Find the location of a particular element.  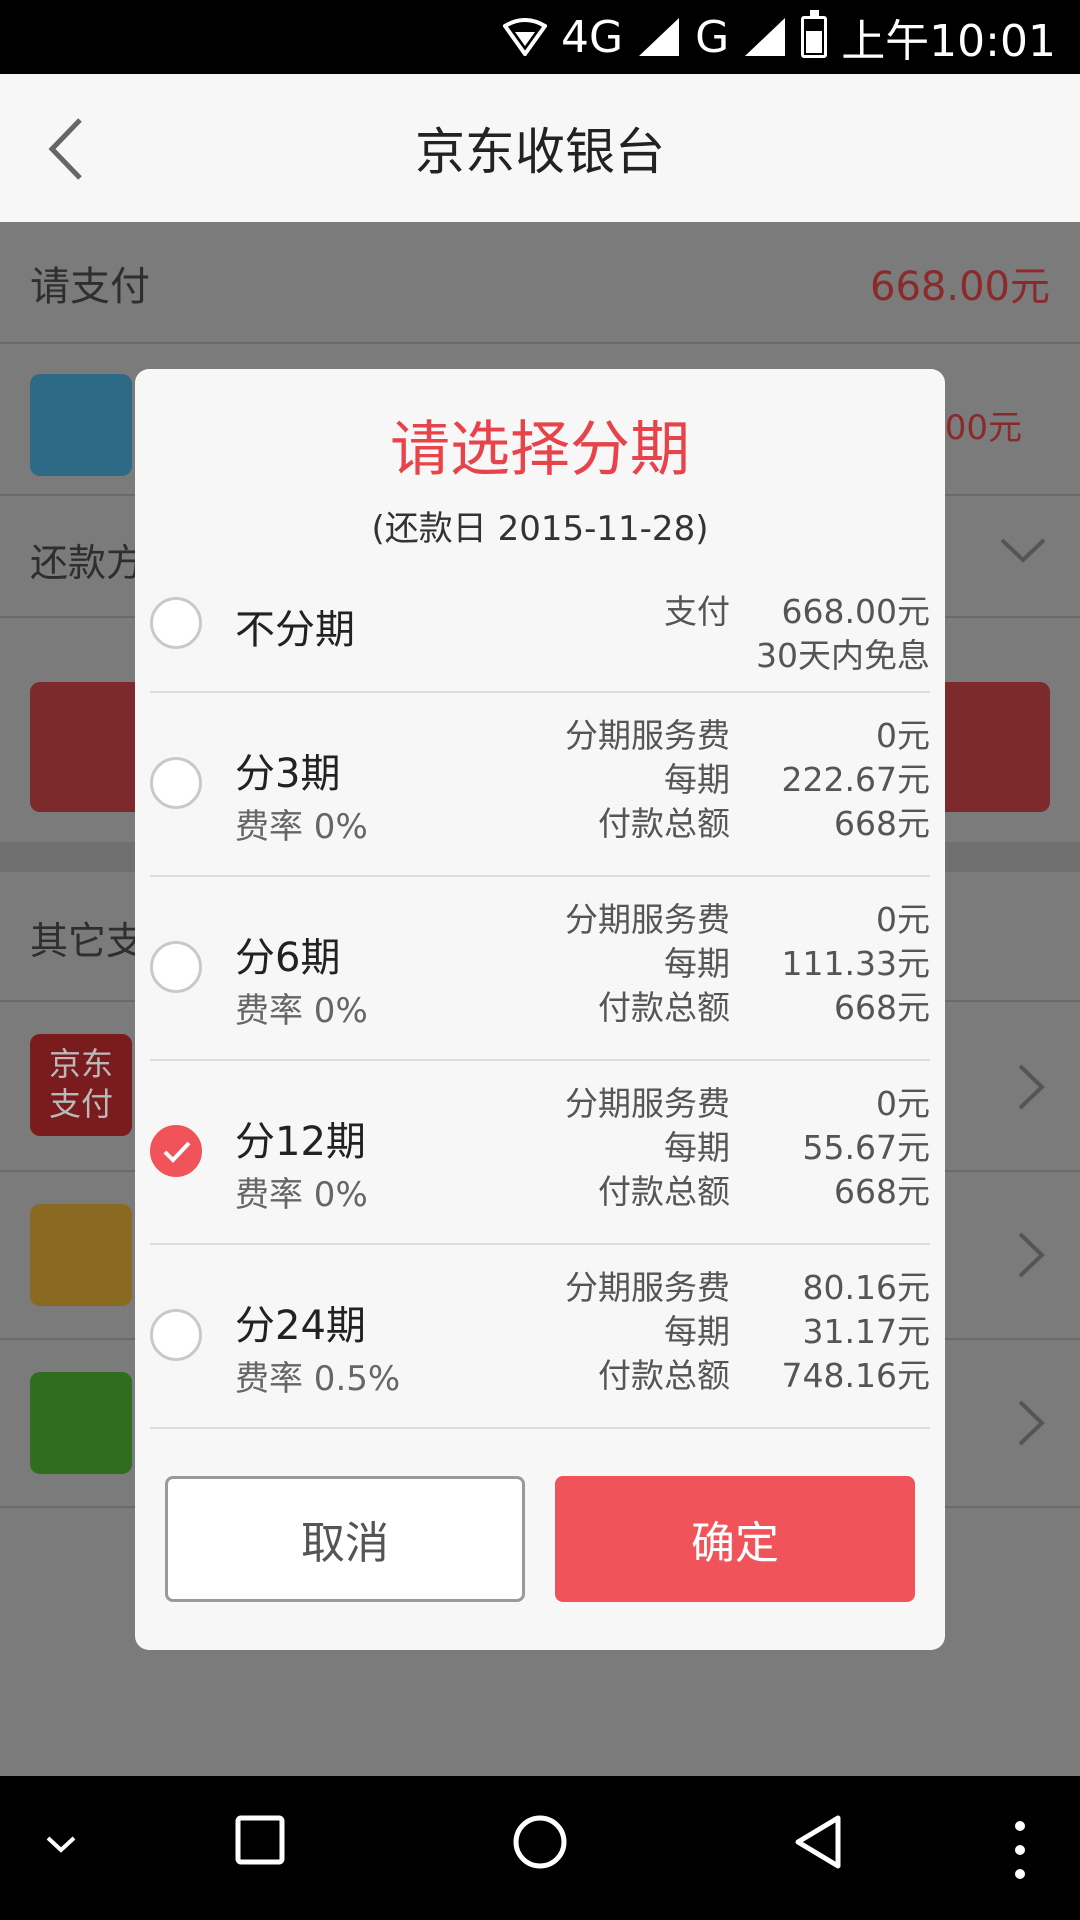

detail-per: 每期 222.67元 is located at coordinates (730, 777).